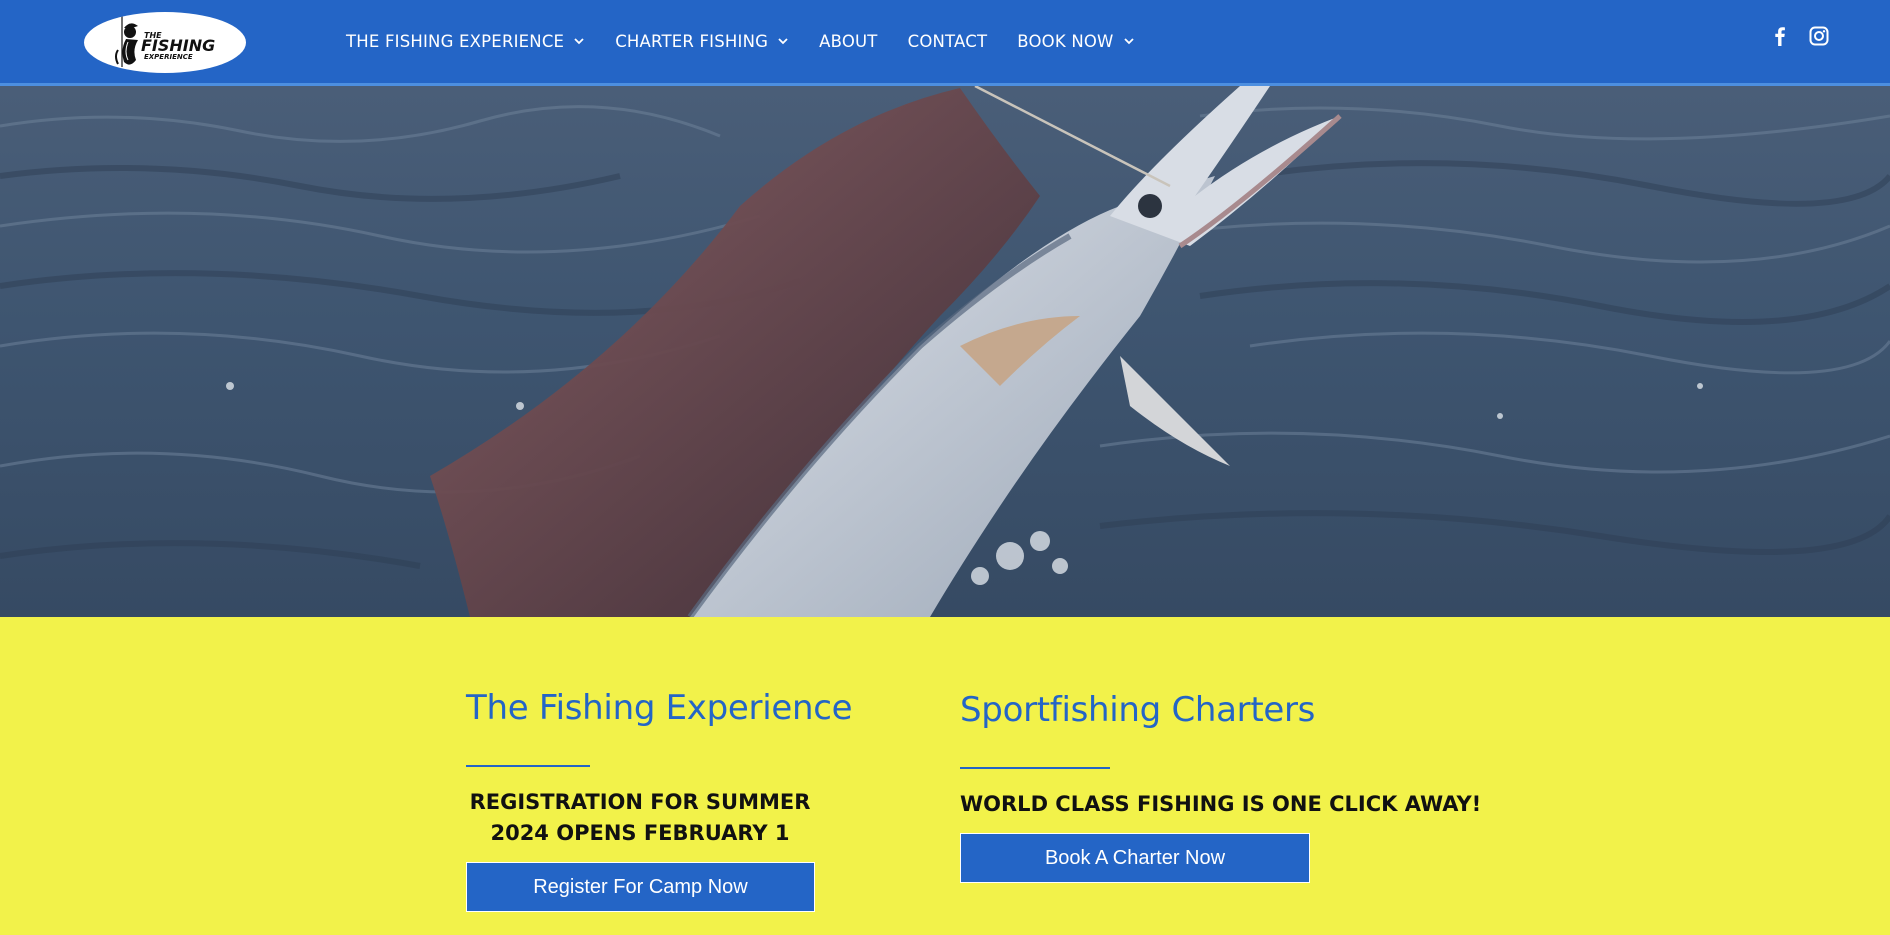  What do you see at coordinates (1819, 36) in the screenshot?
I see `instagram-icon` at bounding box center [1819, 36].